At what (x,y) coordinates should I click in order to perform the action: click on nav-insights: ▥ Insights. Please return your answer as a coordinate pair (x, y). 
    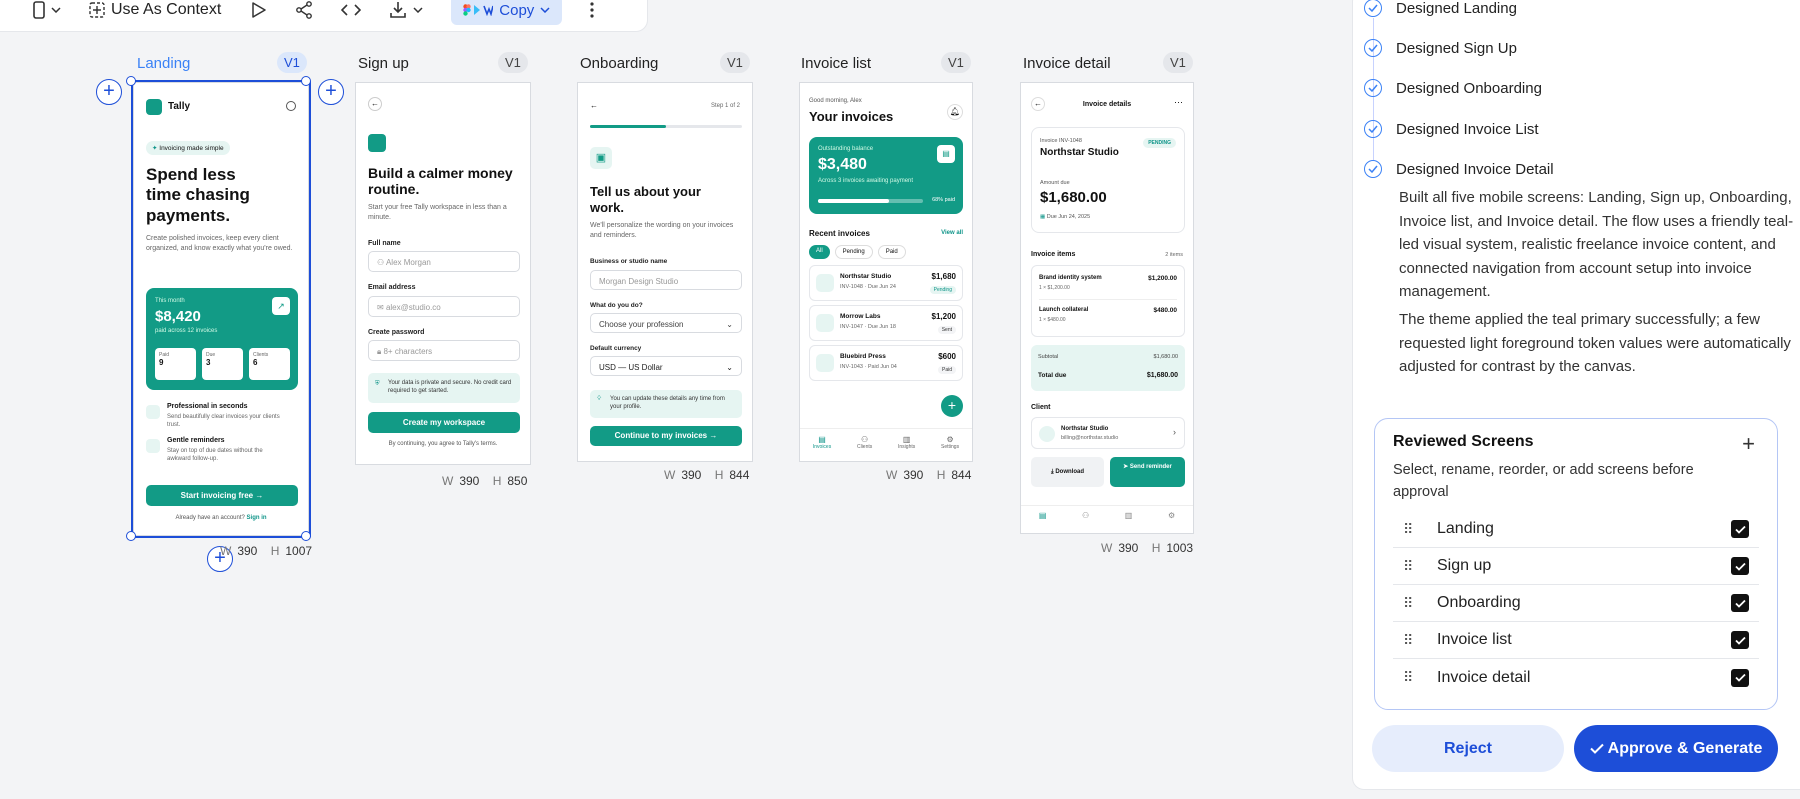
    Looking at the image, I should click on (906, 448).